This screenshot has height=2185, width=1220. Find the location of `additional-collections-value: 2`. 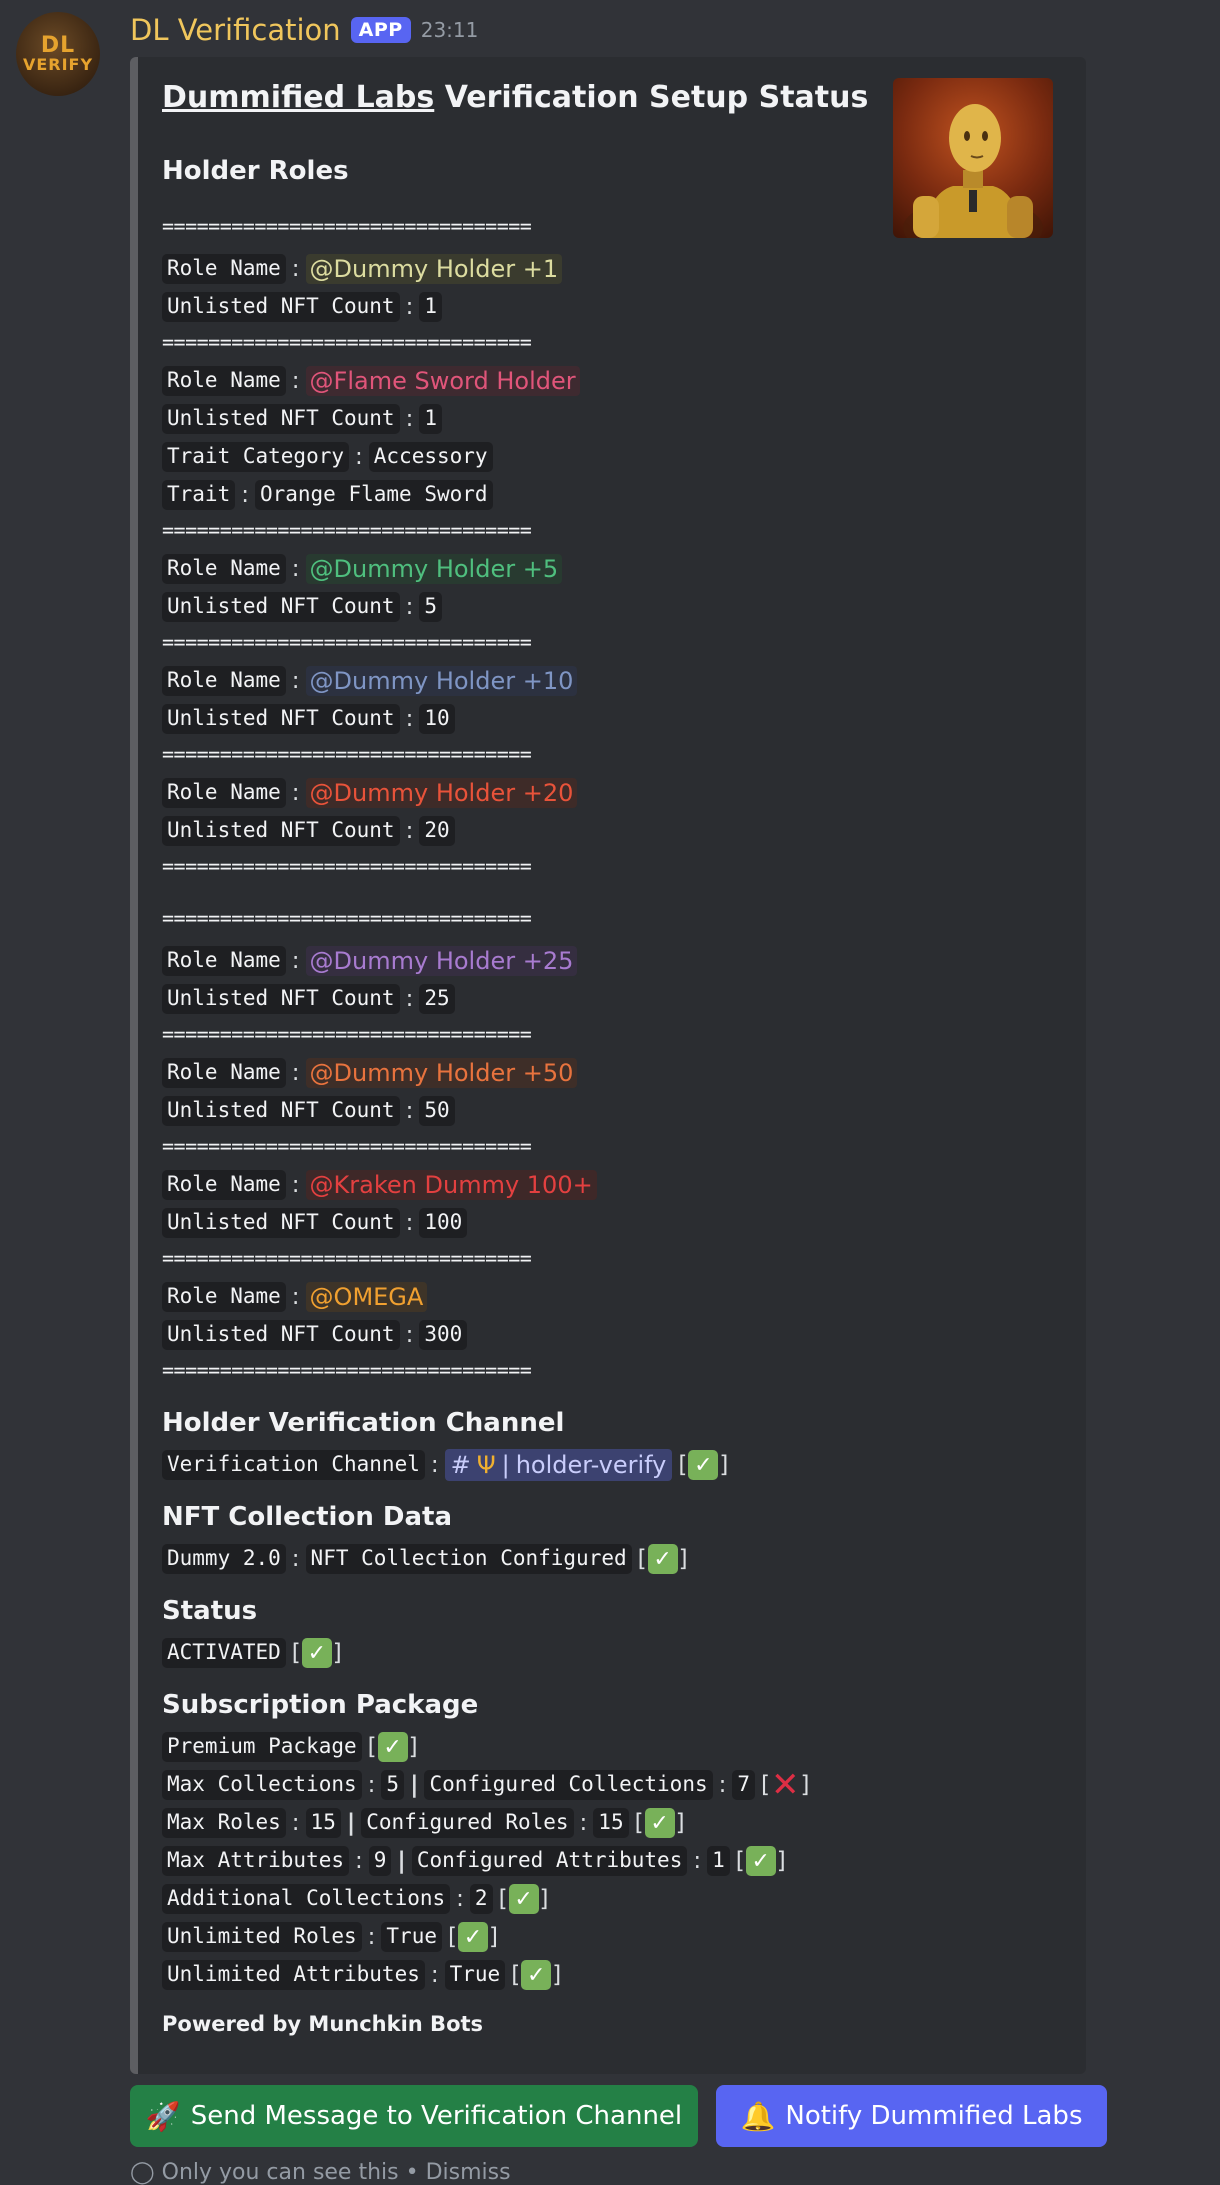

additional-collections-value: 2 is located at coordinates (481, 1899).